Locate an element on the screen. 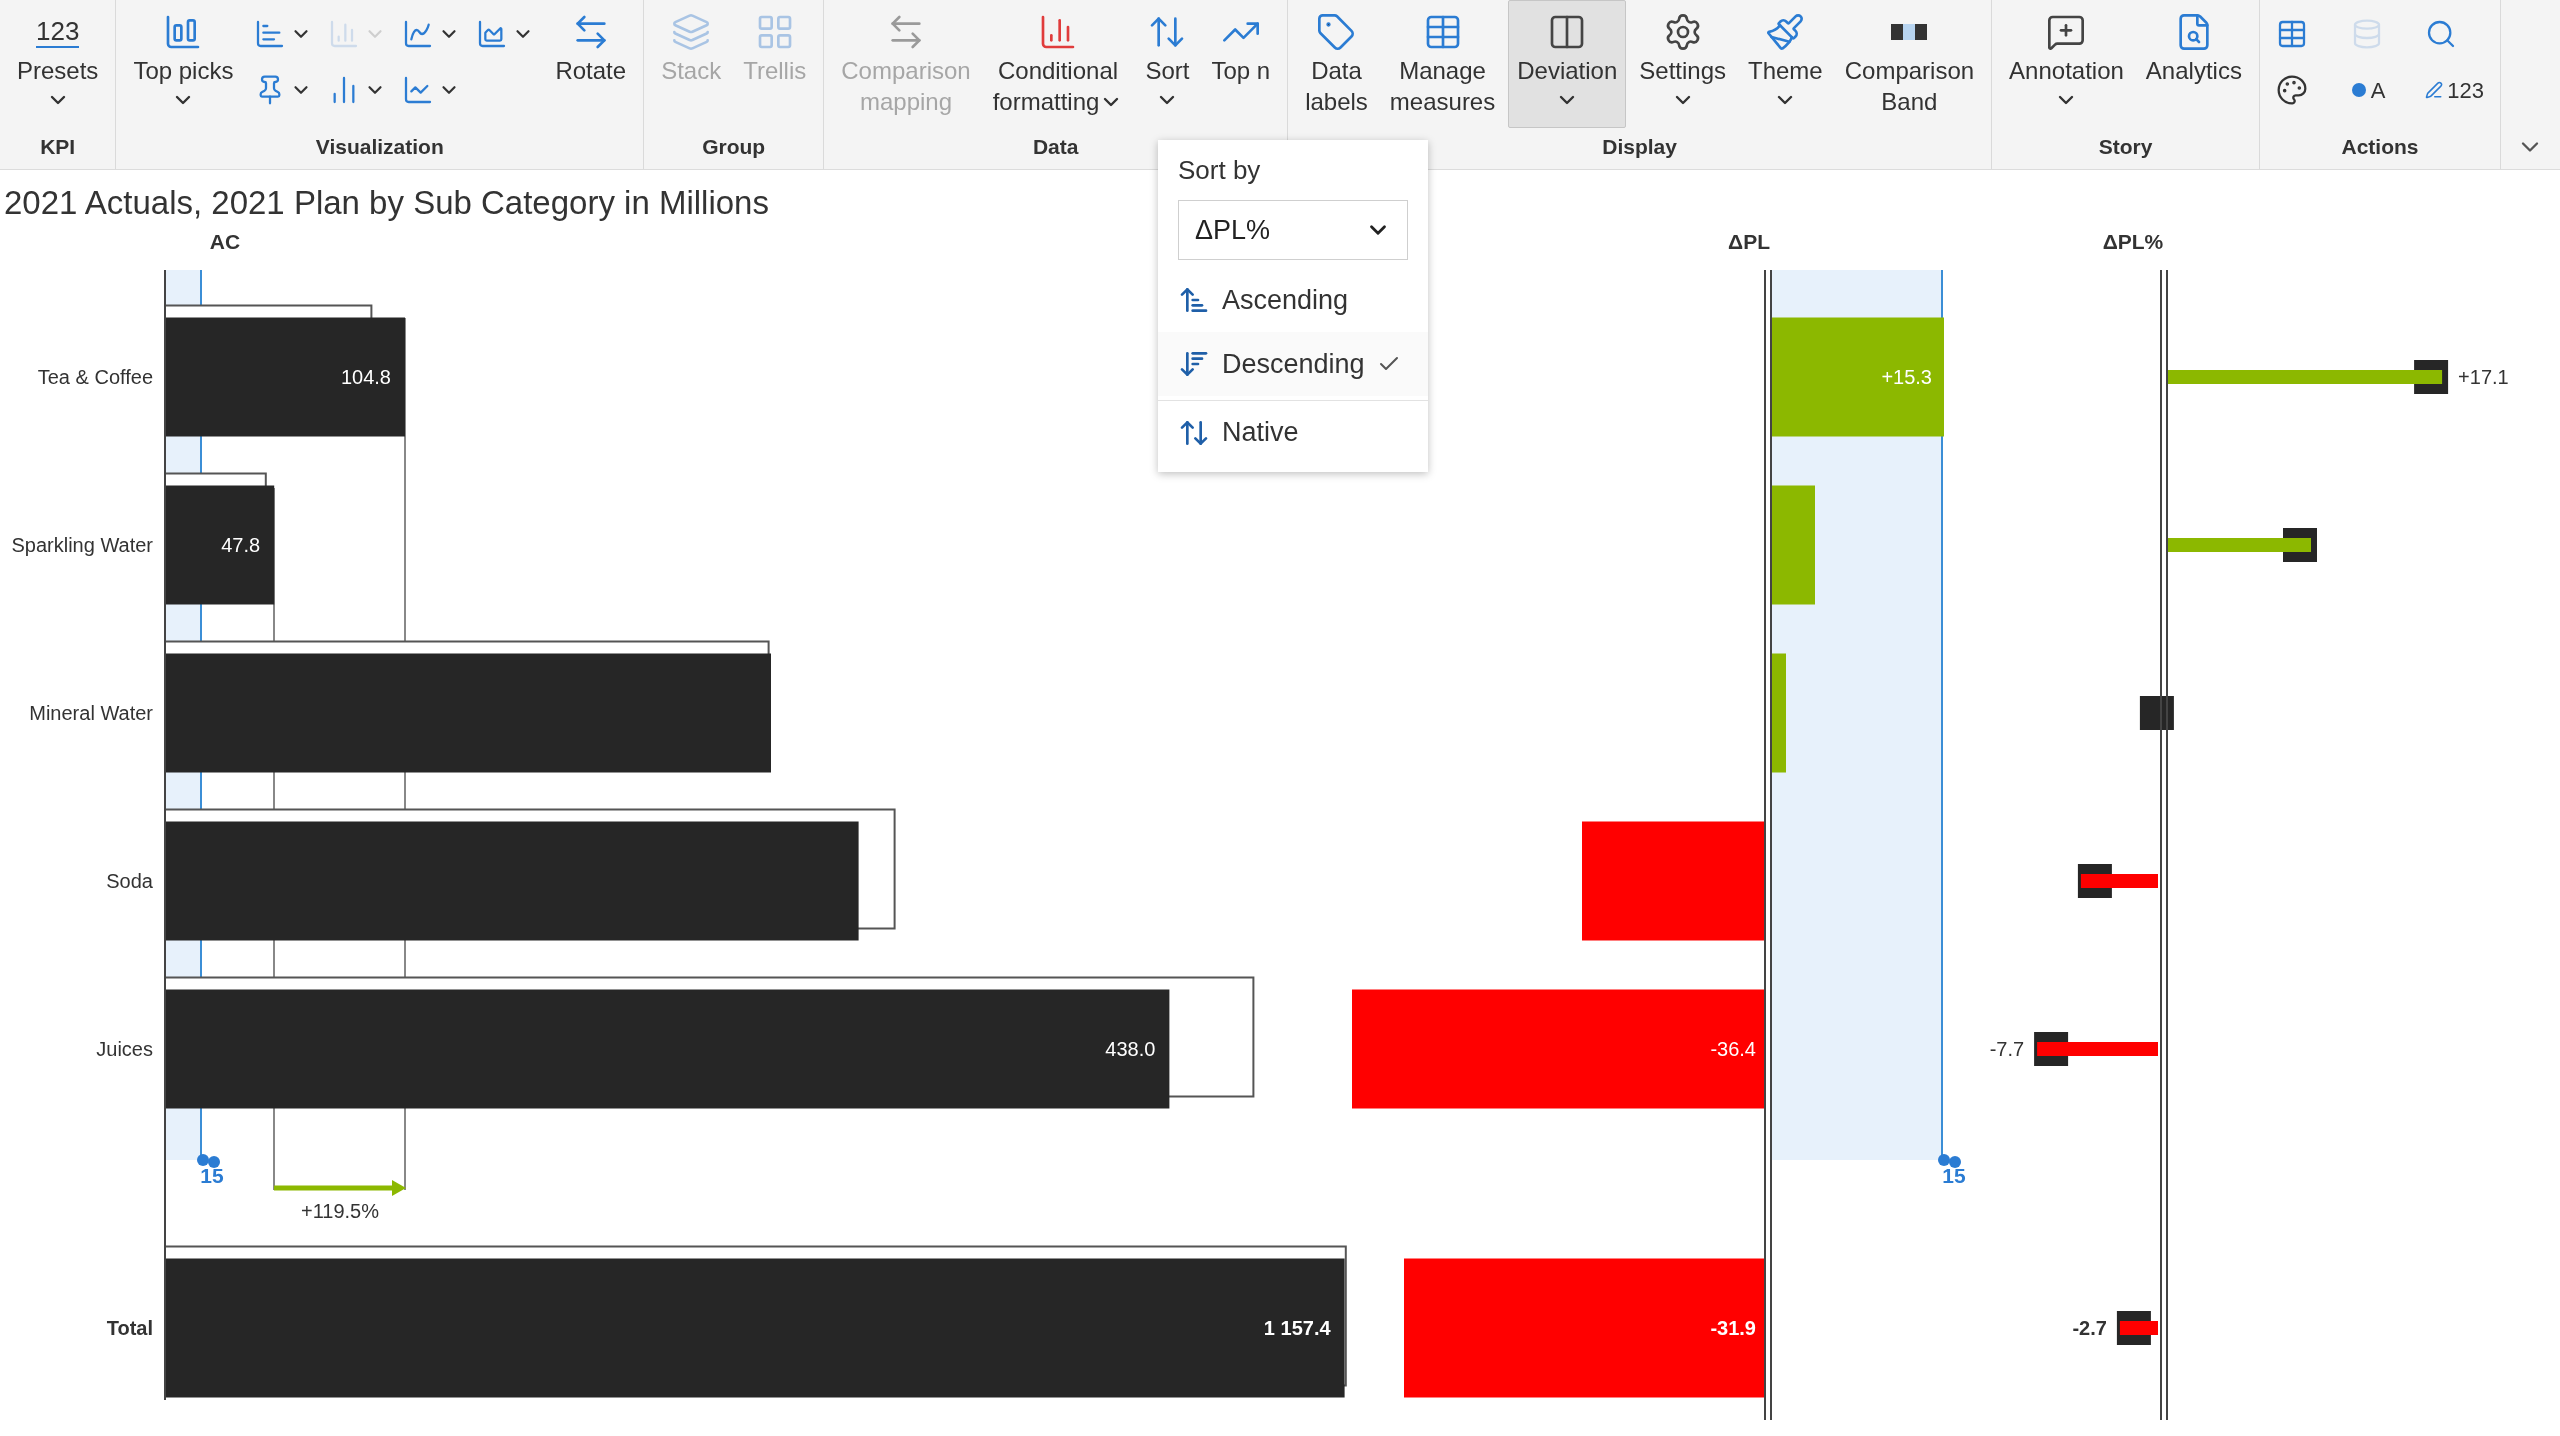  value-label: -31.9 is located at coordinates (1733, 1328).